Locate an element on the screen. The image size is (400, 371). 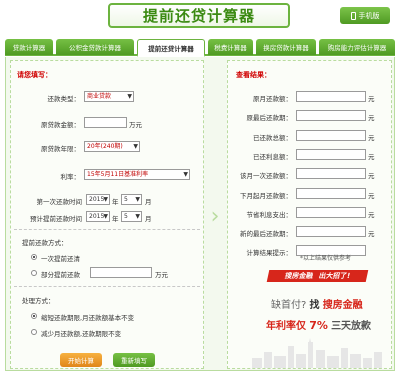
page-title: 提前还贷计算器 is located at coordinates (199, 15).